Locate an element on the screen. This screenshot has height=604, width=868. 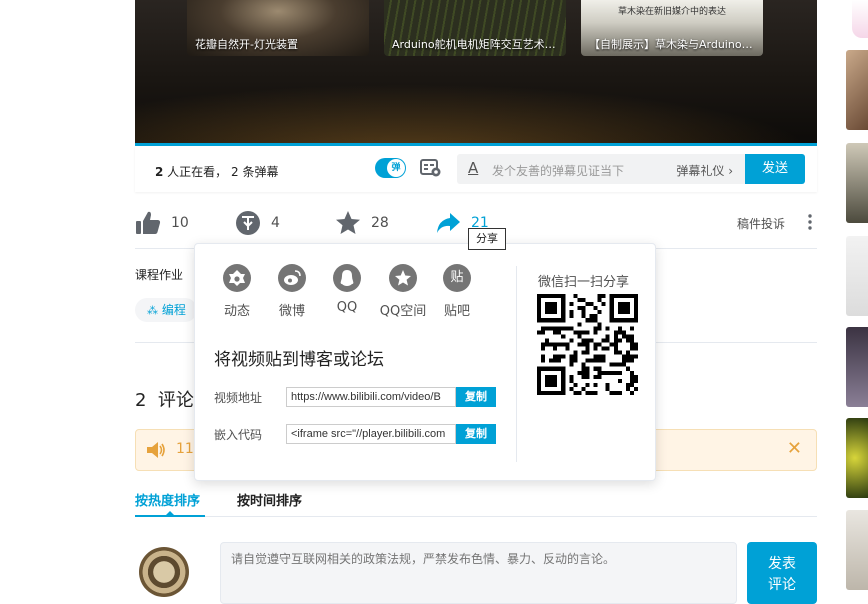
share-qzone-label: QQ空间 is located at coordinates (403, 311).